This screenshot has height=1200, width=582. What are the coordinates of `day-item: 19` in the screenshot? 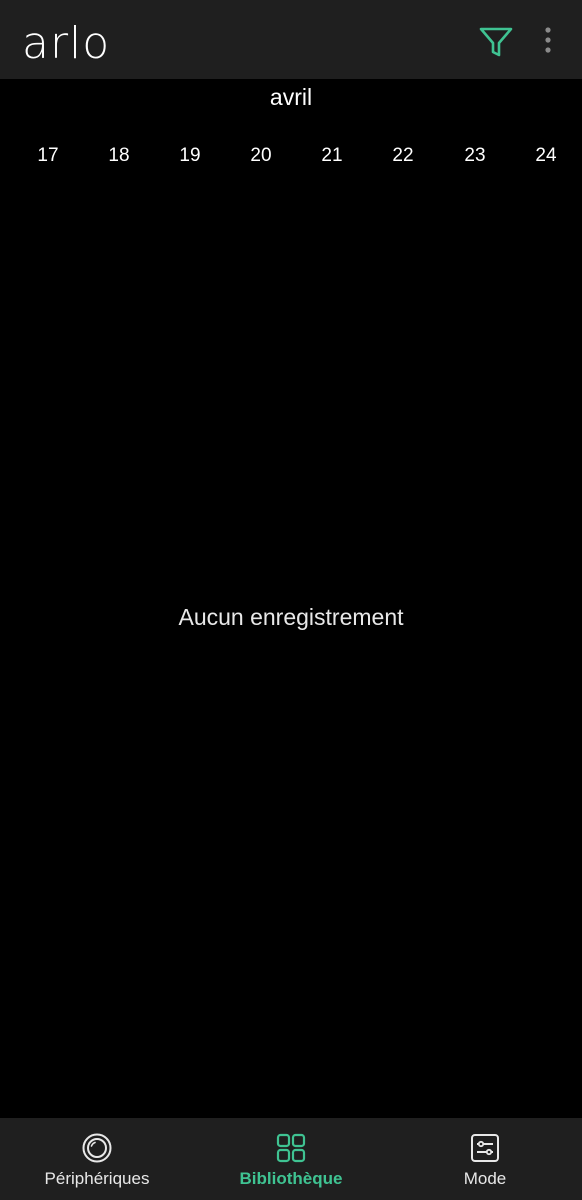 It's located at (190, 156).